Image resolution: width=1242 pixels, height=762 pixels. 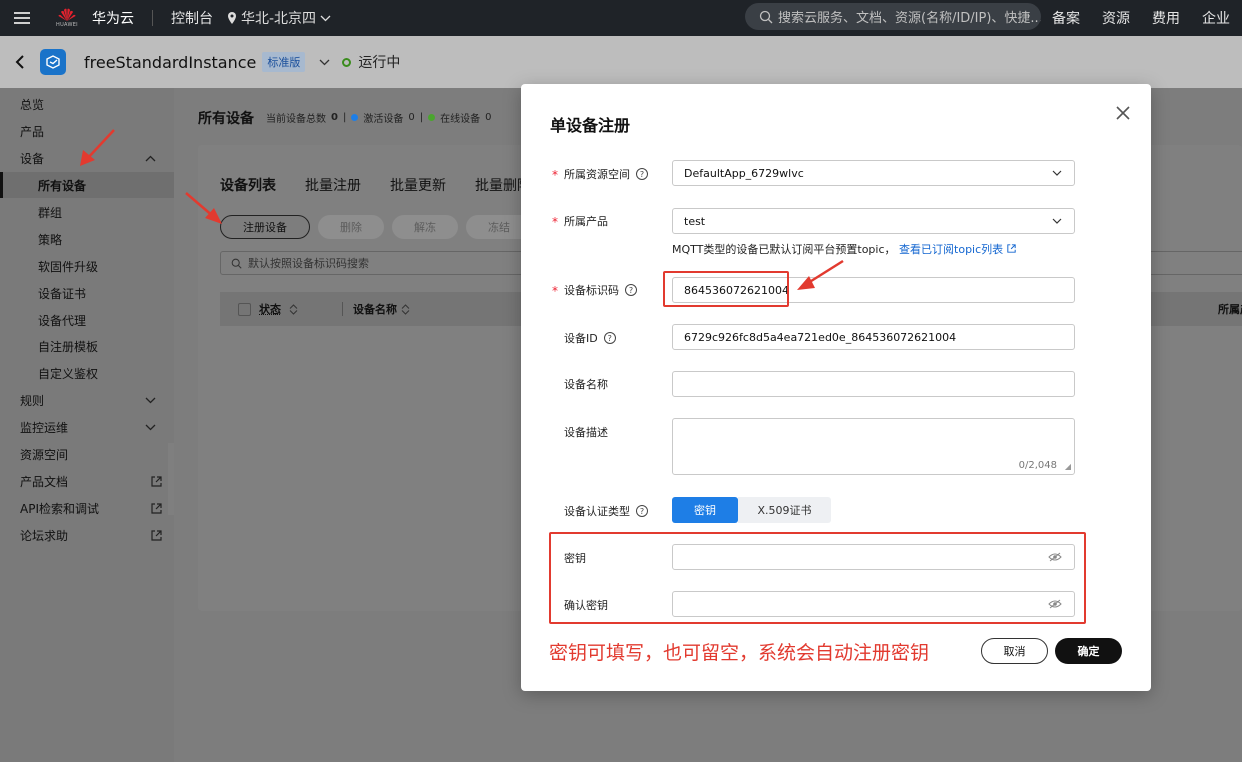 What do you see at coordinates (1147, 18) in the screenshot?
I see `top-links: 备案 资源 费用 企业` at bounding box center [1147, 18].